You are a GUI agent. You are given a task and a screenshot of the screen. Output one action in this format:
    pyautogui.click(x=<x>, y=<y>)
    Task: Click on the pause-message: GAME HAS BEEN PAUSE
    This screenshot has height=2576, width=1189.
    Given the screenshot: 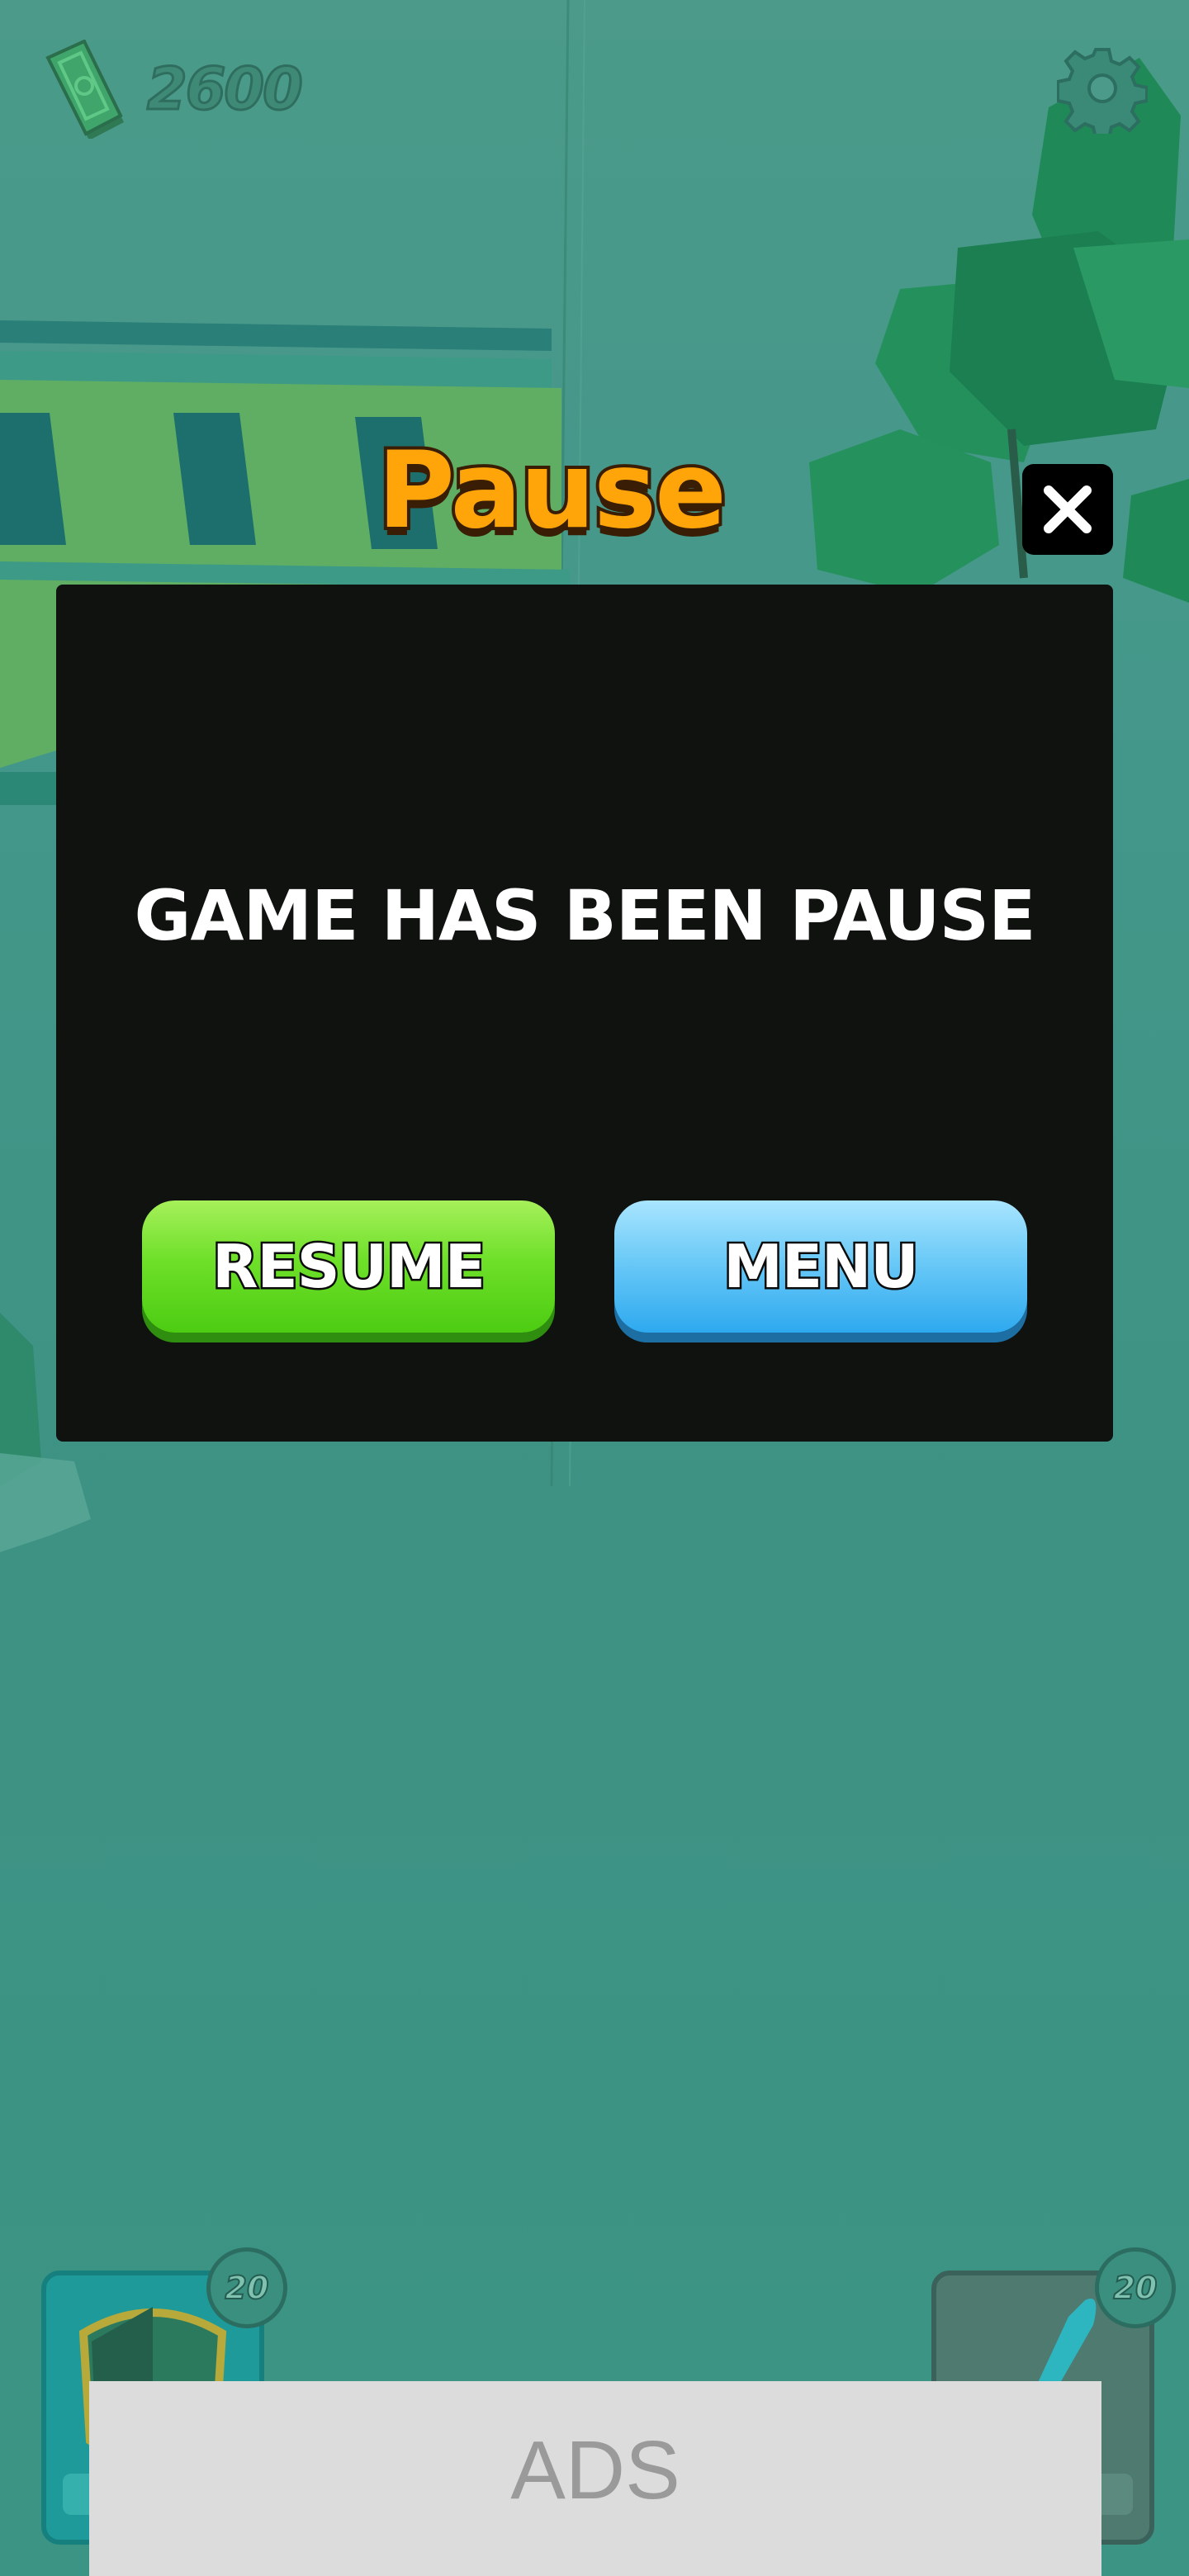 What is the action you would take?
    pyautogui.click(x=585, y=915)
    